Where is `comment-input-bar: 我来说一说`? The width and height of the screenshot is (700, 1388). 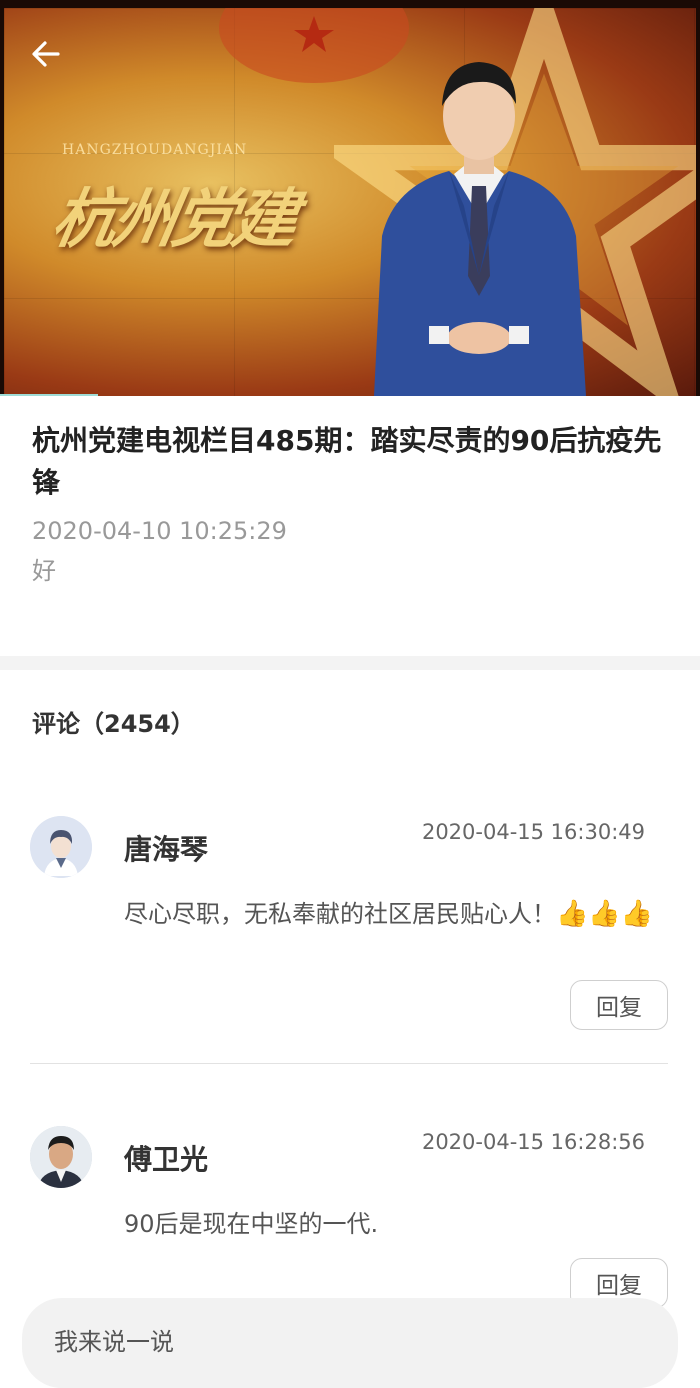 comment-input-bar: 我来说一说 is located at coordinates (350, 1343).